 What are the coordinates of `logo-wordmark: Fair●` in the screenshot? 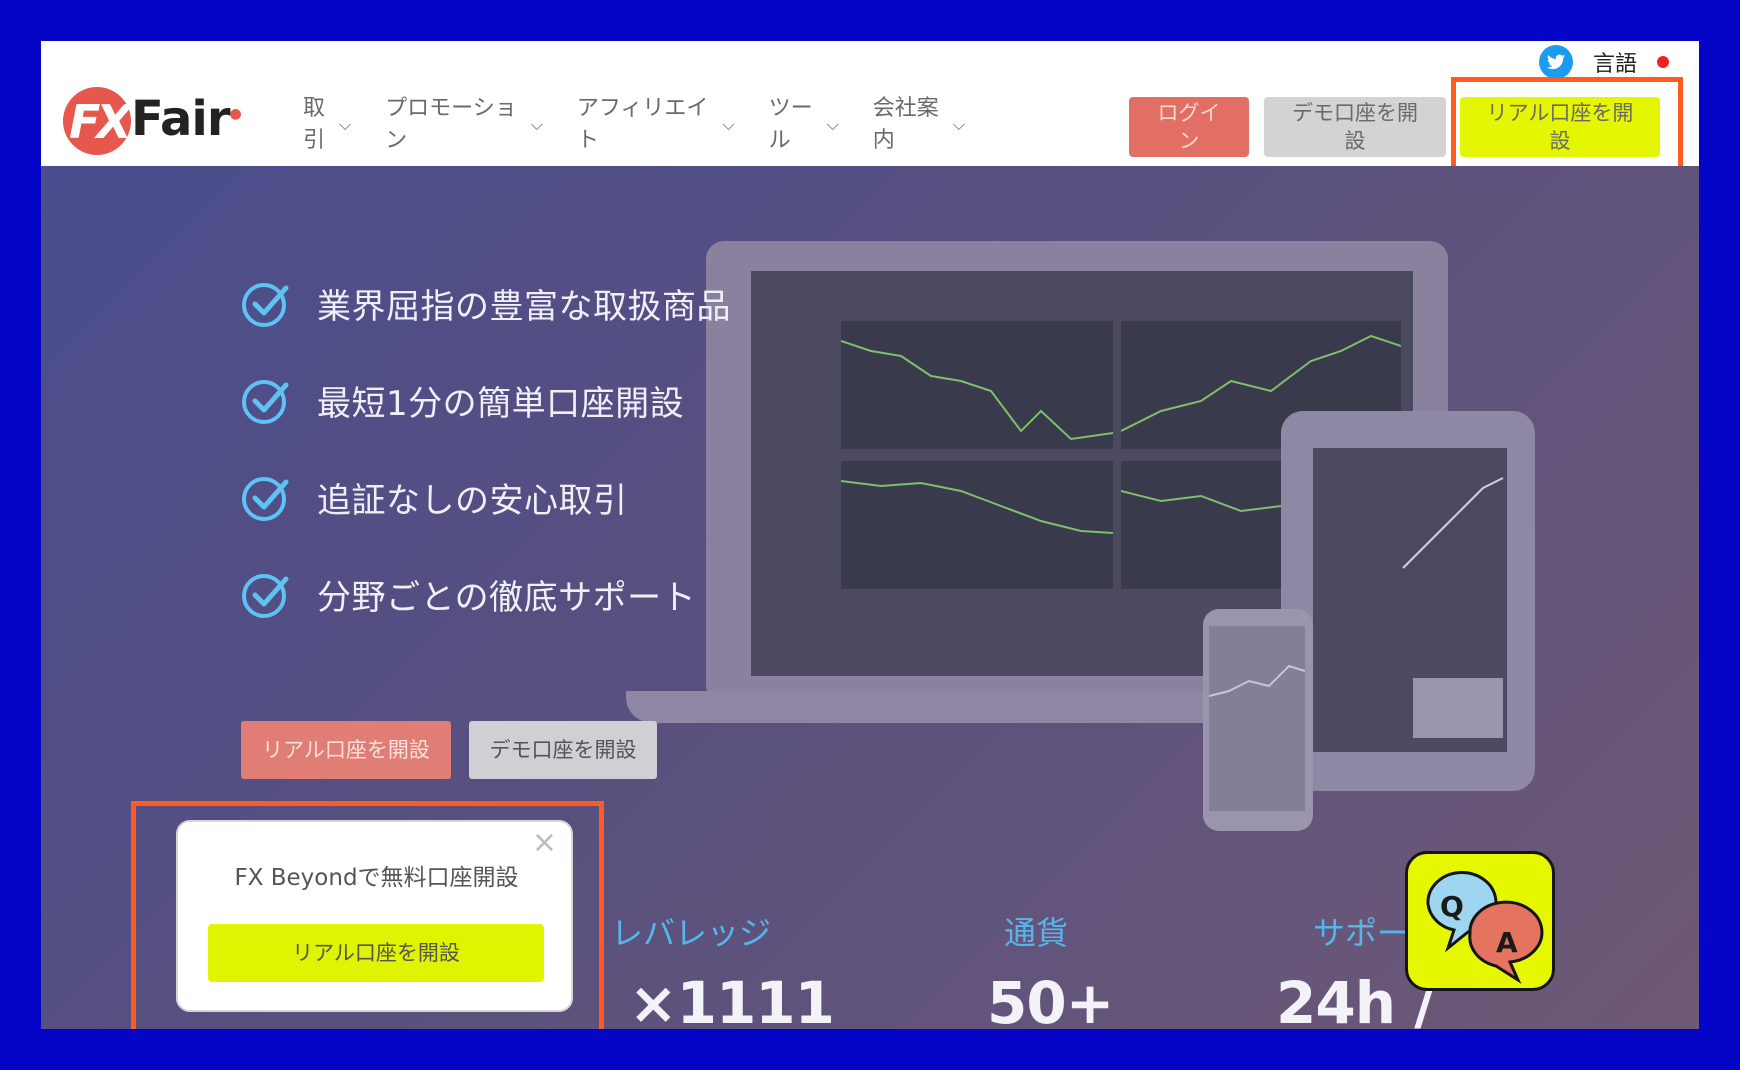 It's located at (186, 119).